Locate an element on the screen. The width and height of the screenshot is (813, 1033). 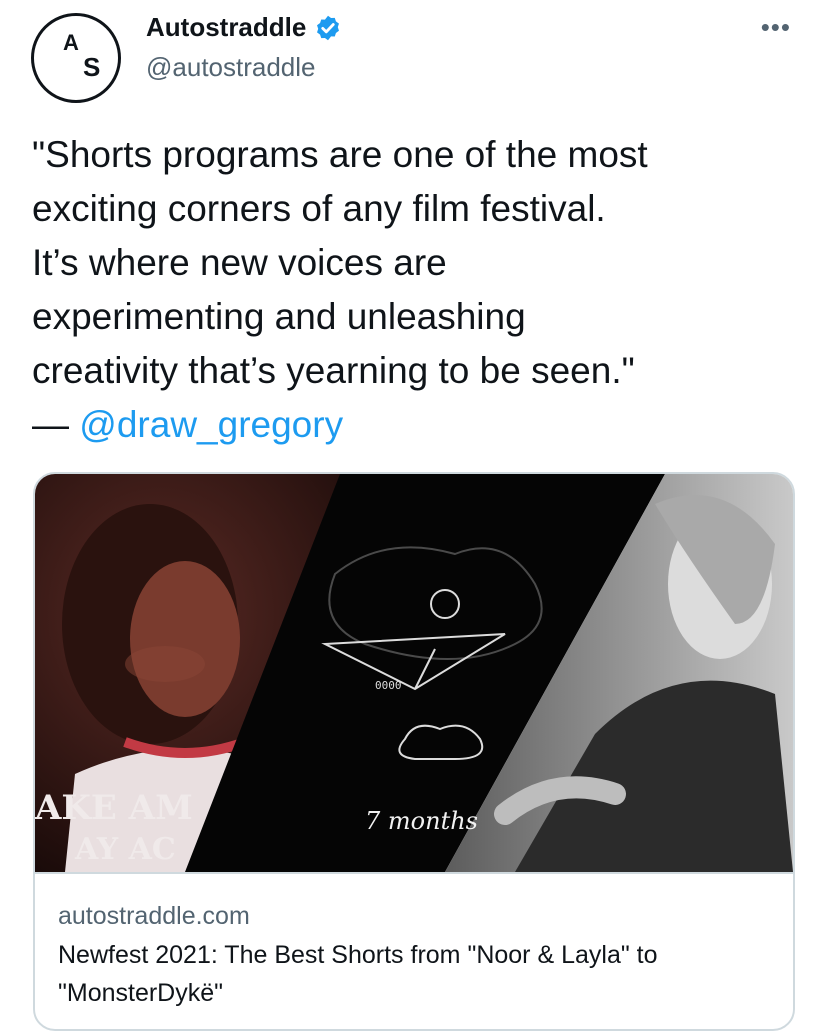
author-avatar: A S is located at coordinates (76, 58).